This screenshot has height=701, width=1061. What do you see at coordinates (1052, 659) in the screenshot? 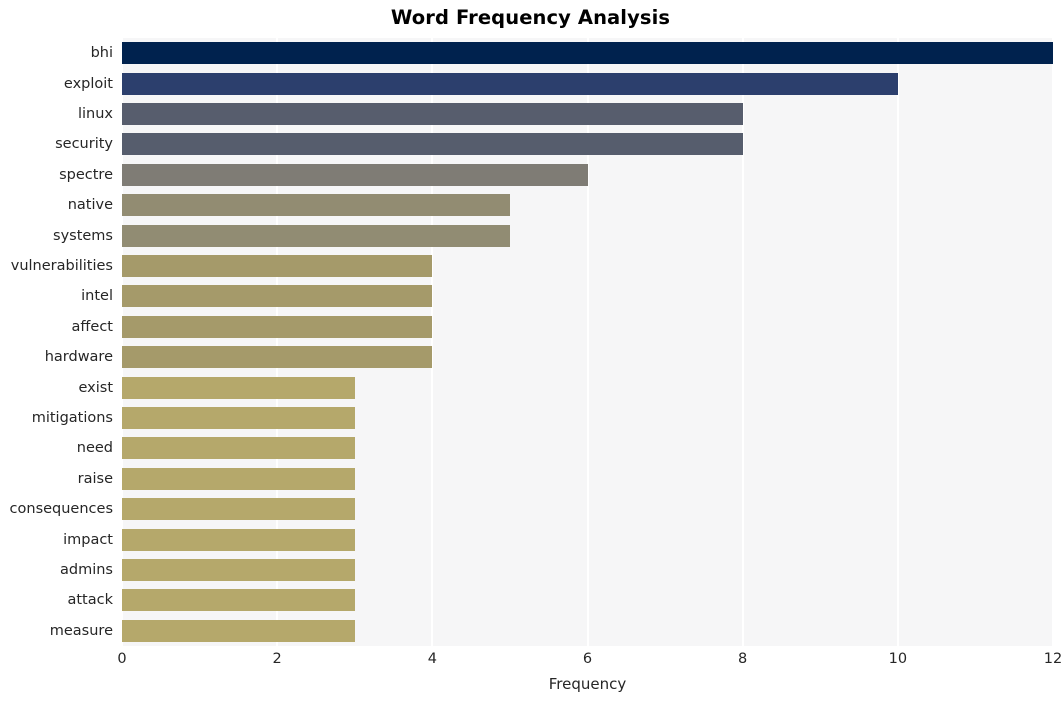
I see `x-tick-label: 12` at bounding box center [1052, 659].